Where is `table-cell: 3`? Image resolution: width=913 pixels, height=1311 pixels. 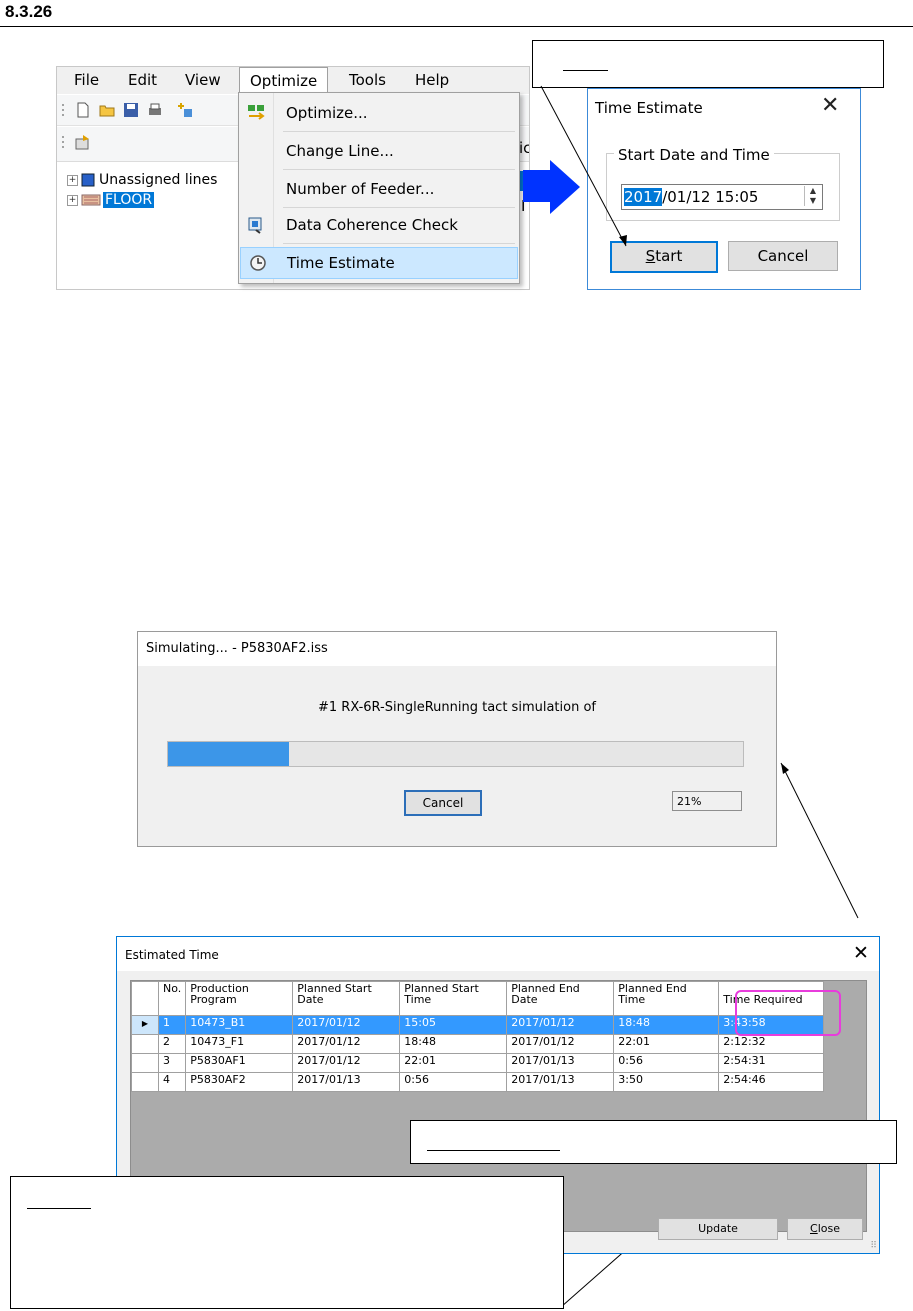 table-cell: 3 is located at coordinates (172, 1063).